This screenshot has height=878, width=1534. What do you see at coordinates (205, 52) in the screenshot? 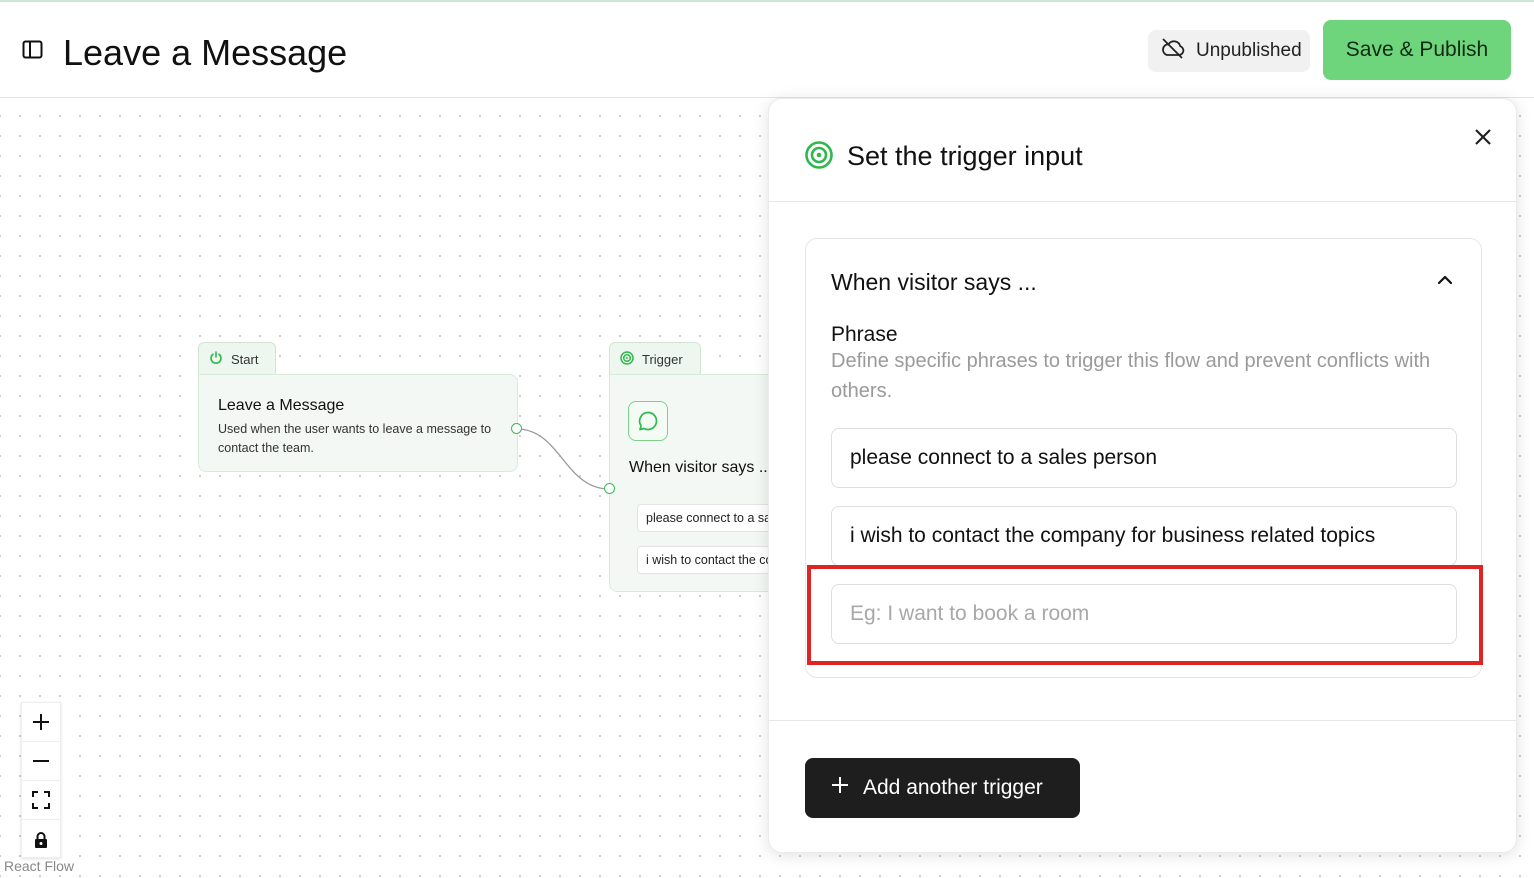
I see `page-title: Leave a Message` at bounding box center [205, 52].